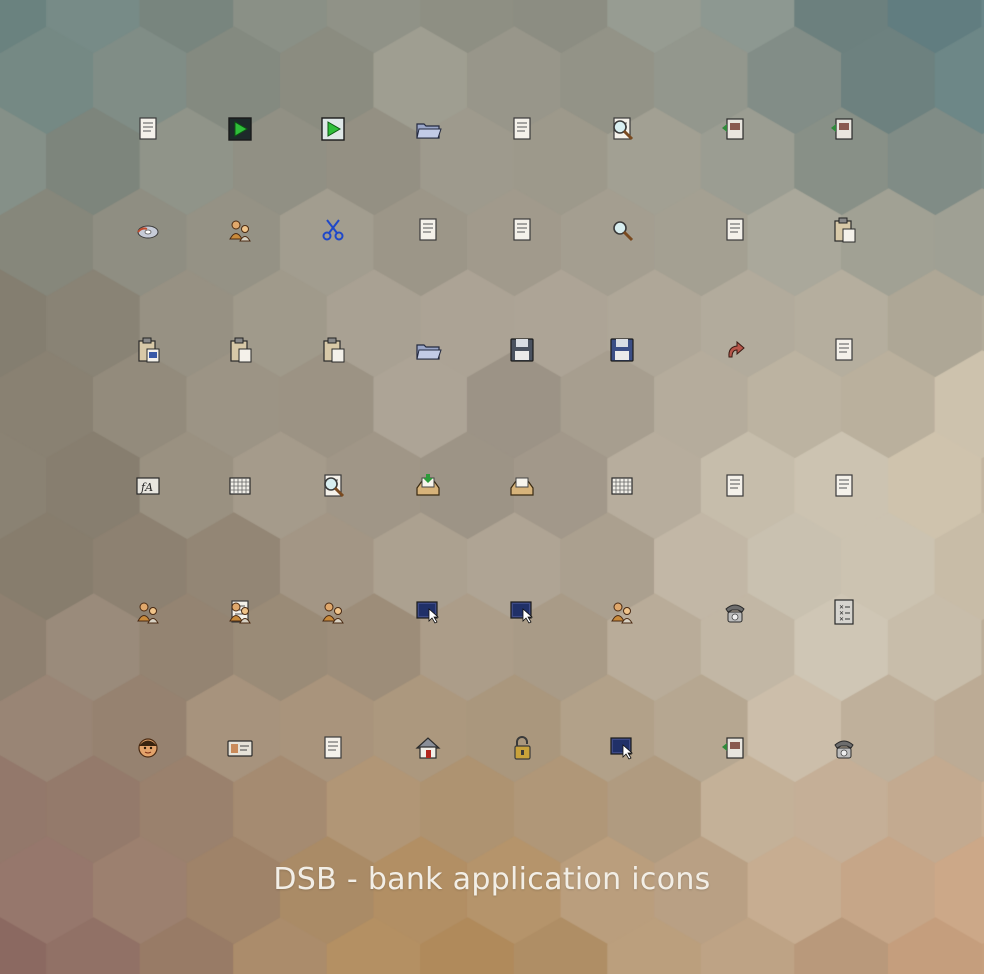  What do you see at coordinates (333, 350) in the screenshot?
I see `clipboard-arrow-icon` at bounding box center [333, 350].